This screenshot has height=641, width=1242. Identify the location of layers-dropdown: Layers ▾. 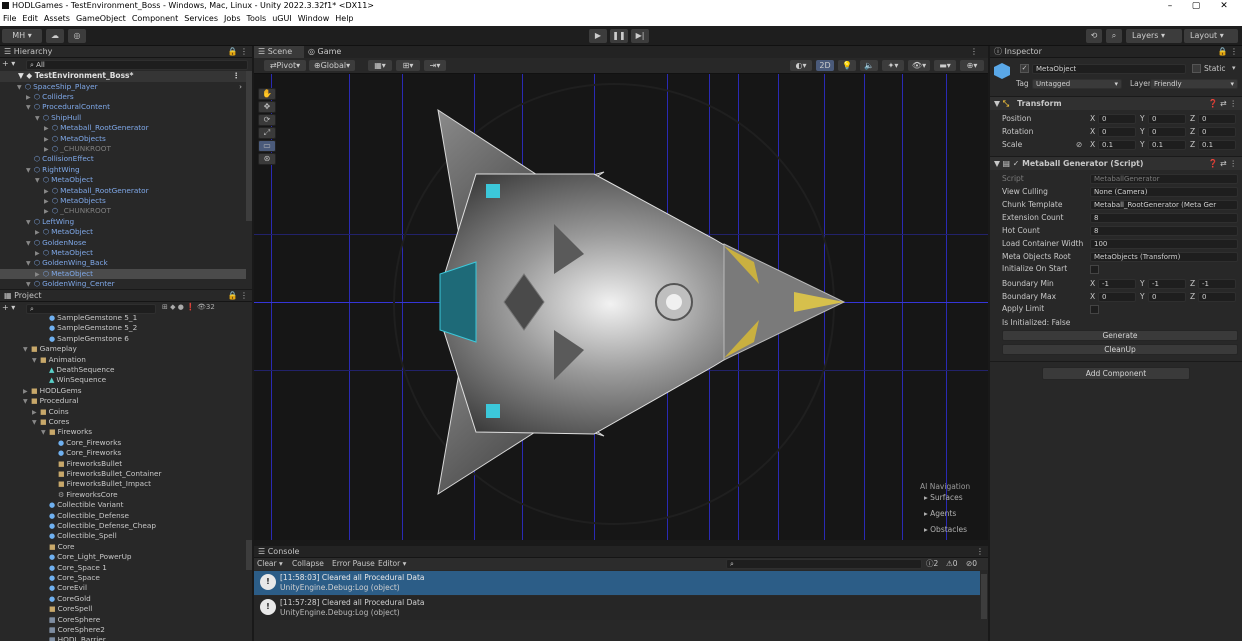
(1154, 36).